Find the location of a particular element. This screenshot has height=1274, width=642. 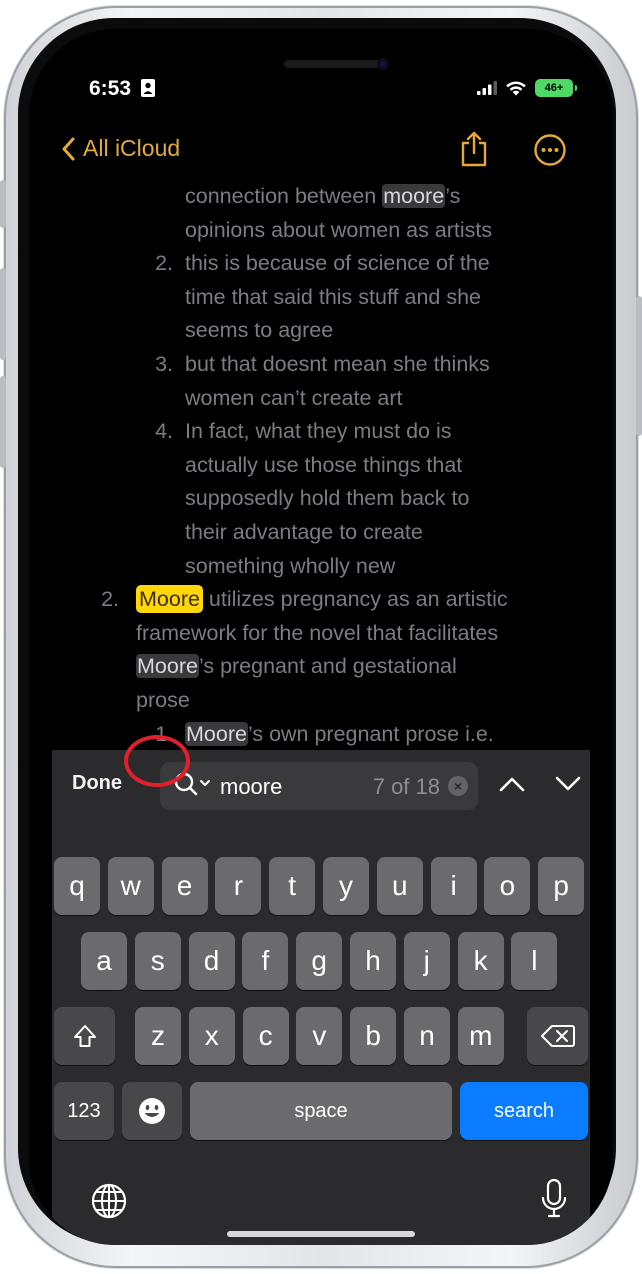

line-text: but that doesnt mean she thinks is located at coordinates (337, 364).